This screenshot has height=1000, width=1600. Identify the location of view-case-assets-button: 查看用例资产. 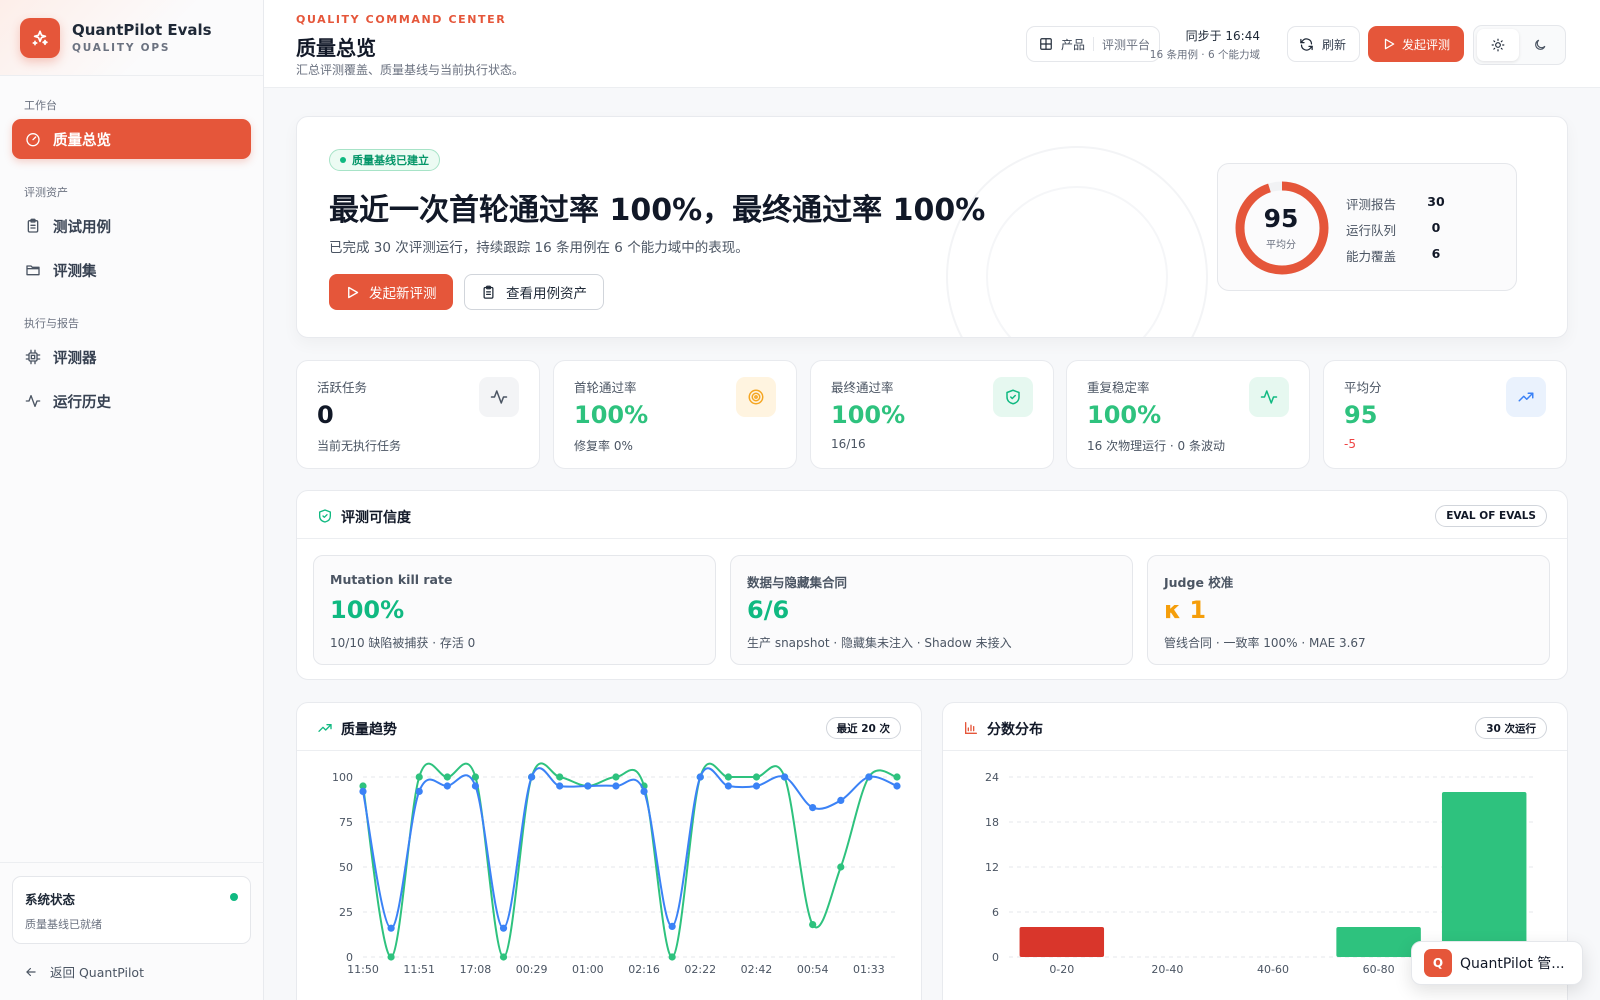
(534, 292).